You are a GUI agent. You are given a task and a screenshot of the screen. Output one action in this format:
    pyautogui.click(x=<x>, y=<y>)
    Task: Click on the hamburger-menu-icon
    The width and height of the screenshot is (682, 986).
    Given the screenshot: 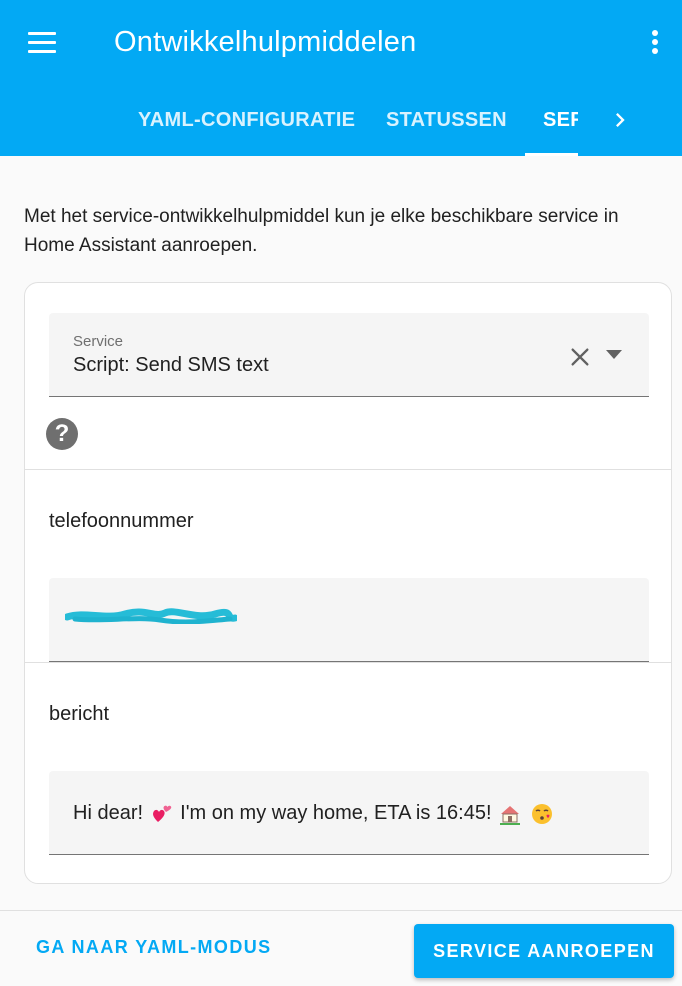 What is the action you would take?
    pyautogui.click(x=42, y=43)
    